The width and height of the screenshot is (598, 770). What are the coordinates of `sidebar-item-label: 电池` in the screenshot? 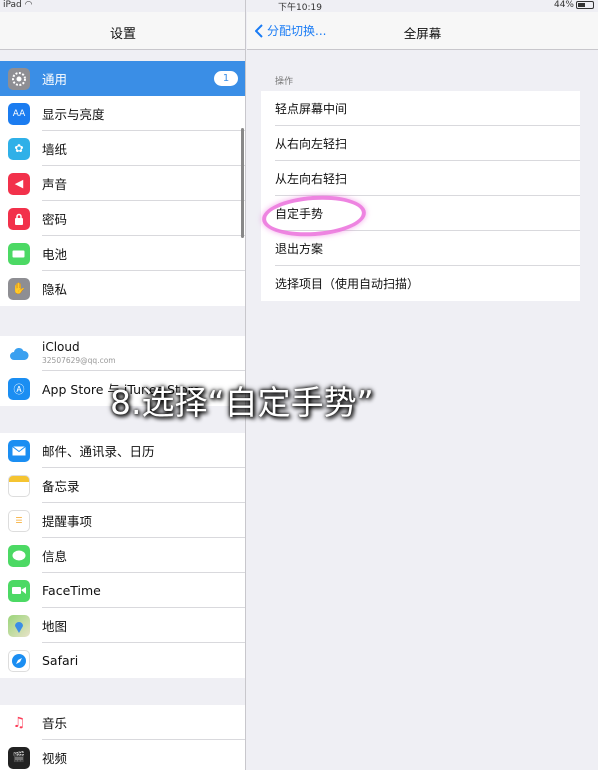 It's located at (55, 254).